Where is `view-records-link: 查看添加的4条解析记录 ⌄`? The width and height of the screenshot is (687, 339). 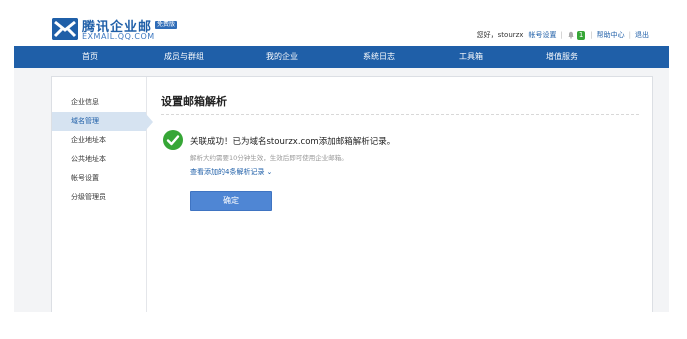
view-records-link: 查看添加的4条解析记录 ⌄ is located at coordinates (231, 172).